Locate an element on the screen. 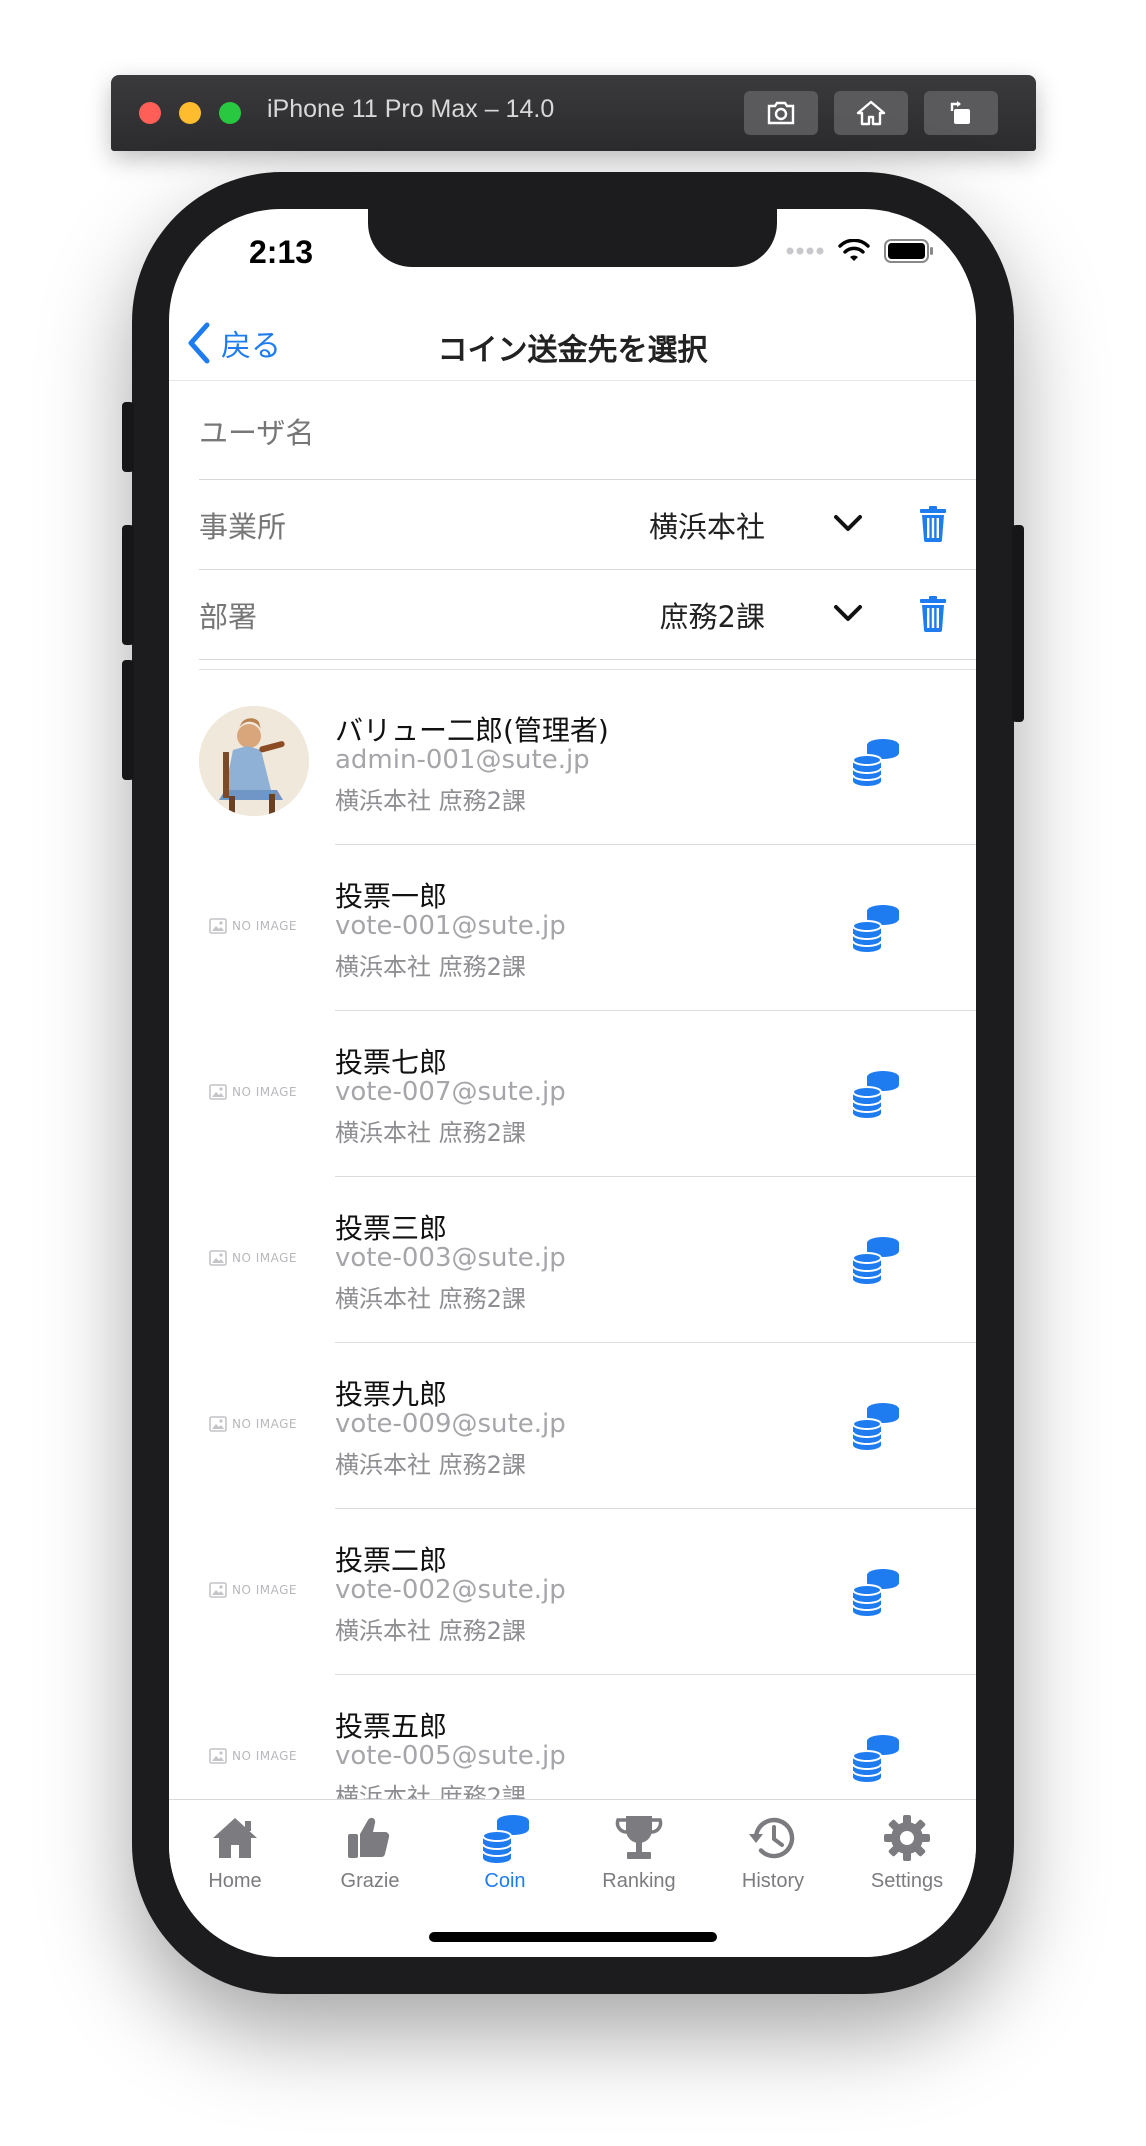 The width and height of the screenshot is (1146, 2146). user-name: 投票九郎 is located at coordinates (391, 1394).